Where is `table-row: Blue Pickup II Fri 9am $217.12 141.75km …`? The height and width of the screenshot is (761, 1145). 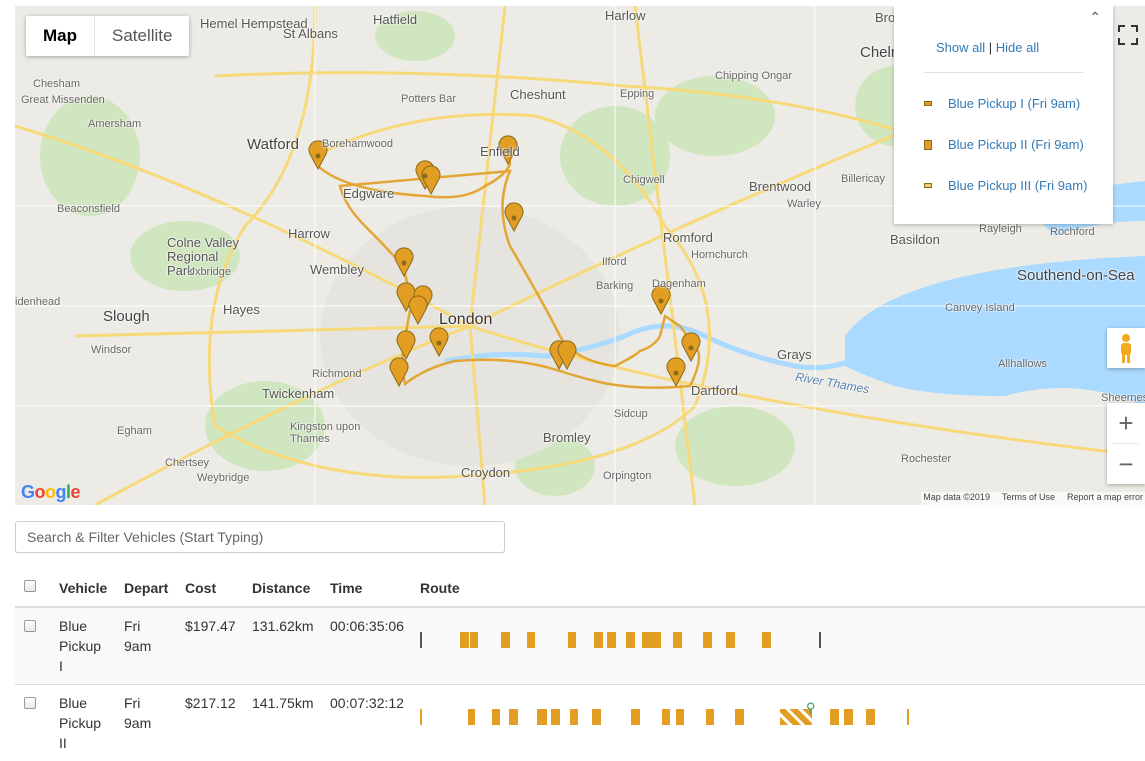
table-row: Blue Pickup II Fri 9am $217.12 141.75km … is located at coordinates (580, 723).